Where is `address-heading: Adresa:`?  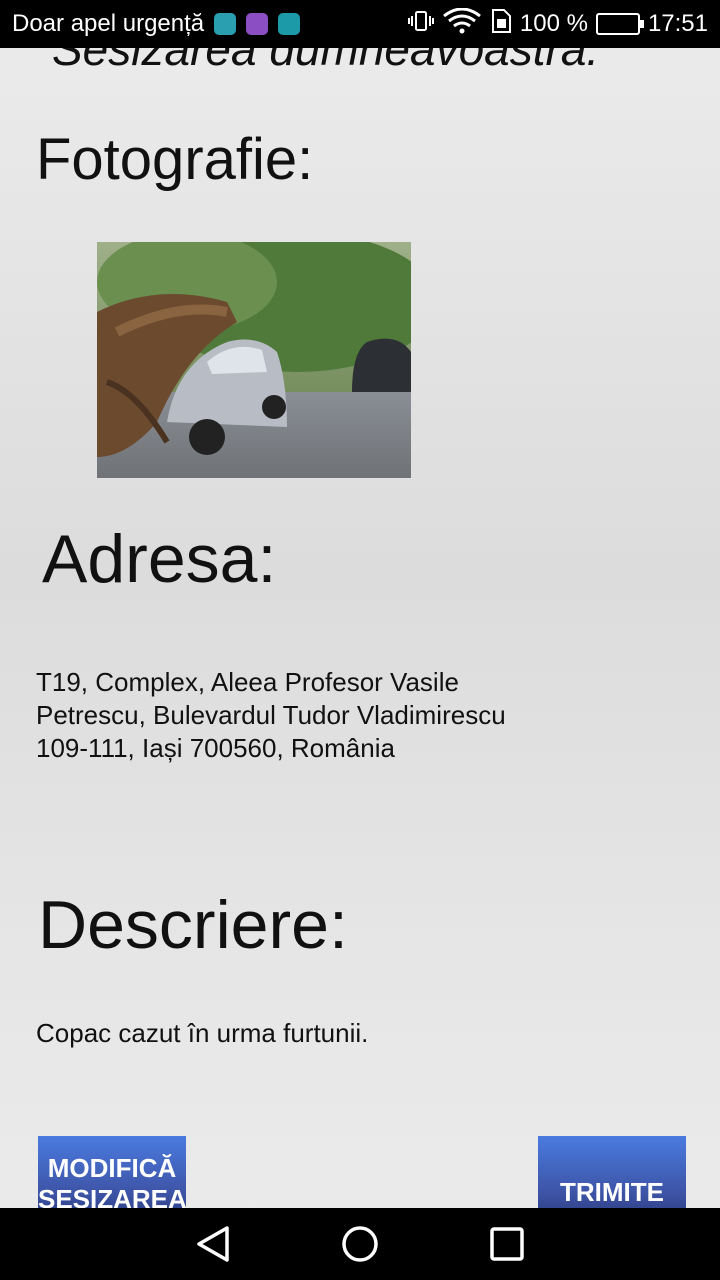
address-heading: Adresa: is located at coordinates (159, 559).